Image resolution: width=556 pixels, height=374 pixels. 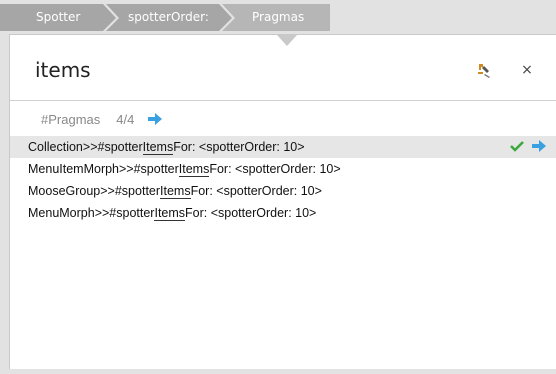 What do you see at coordinates (287, 40) in the screenshot?
I see `panel-pointer` at bounding box center [287, 40].